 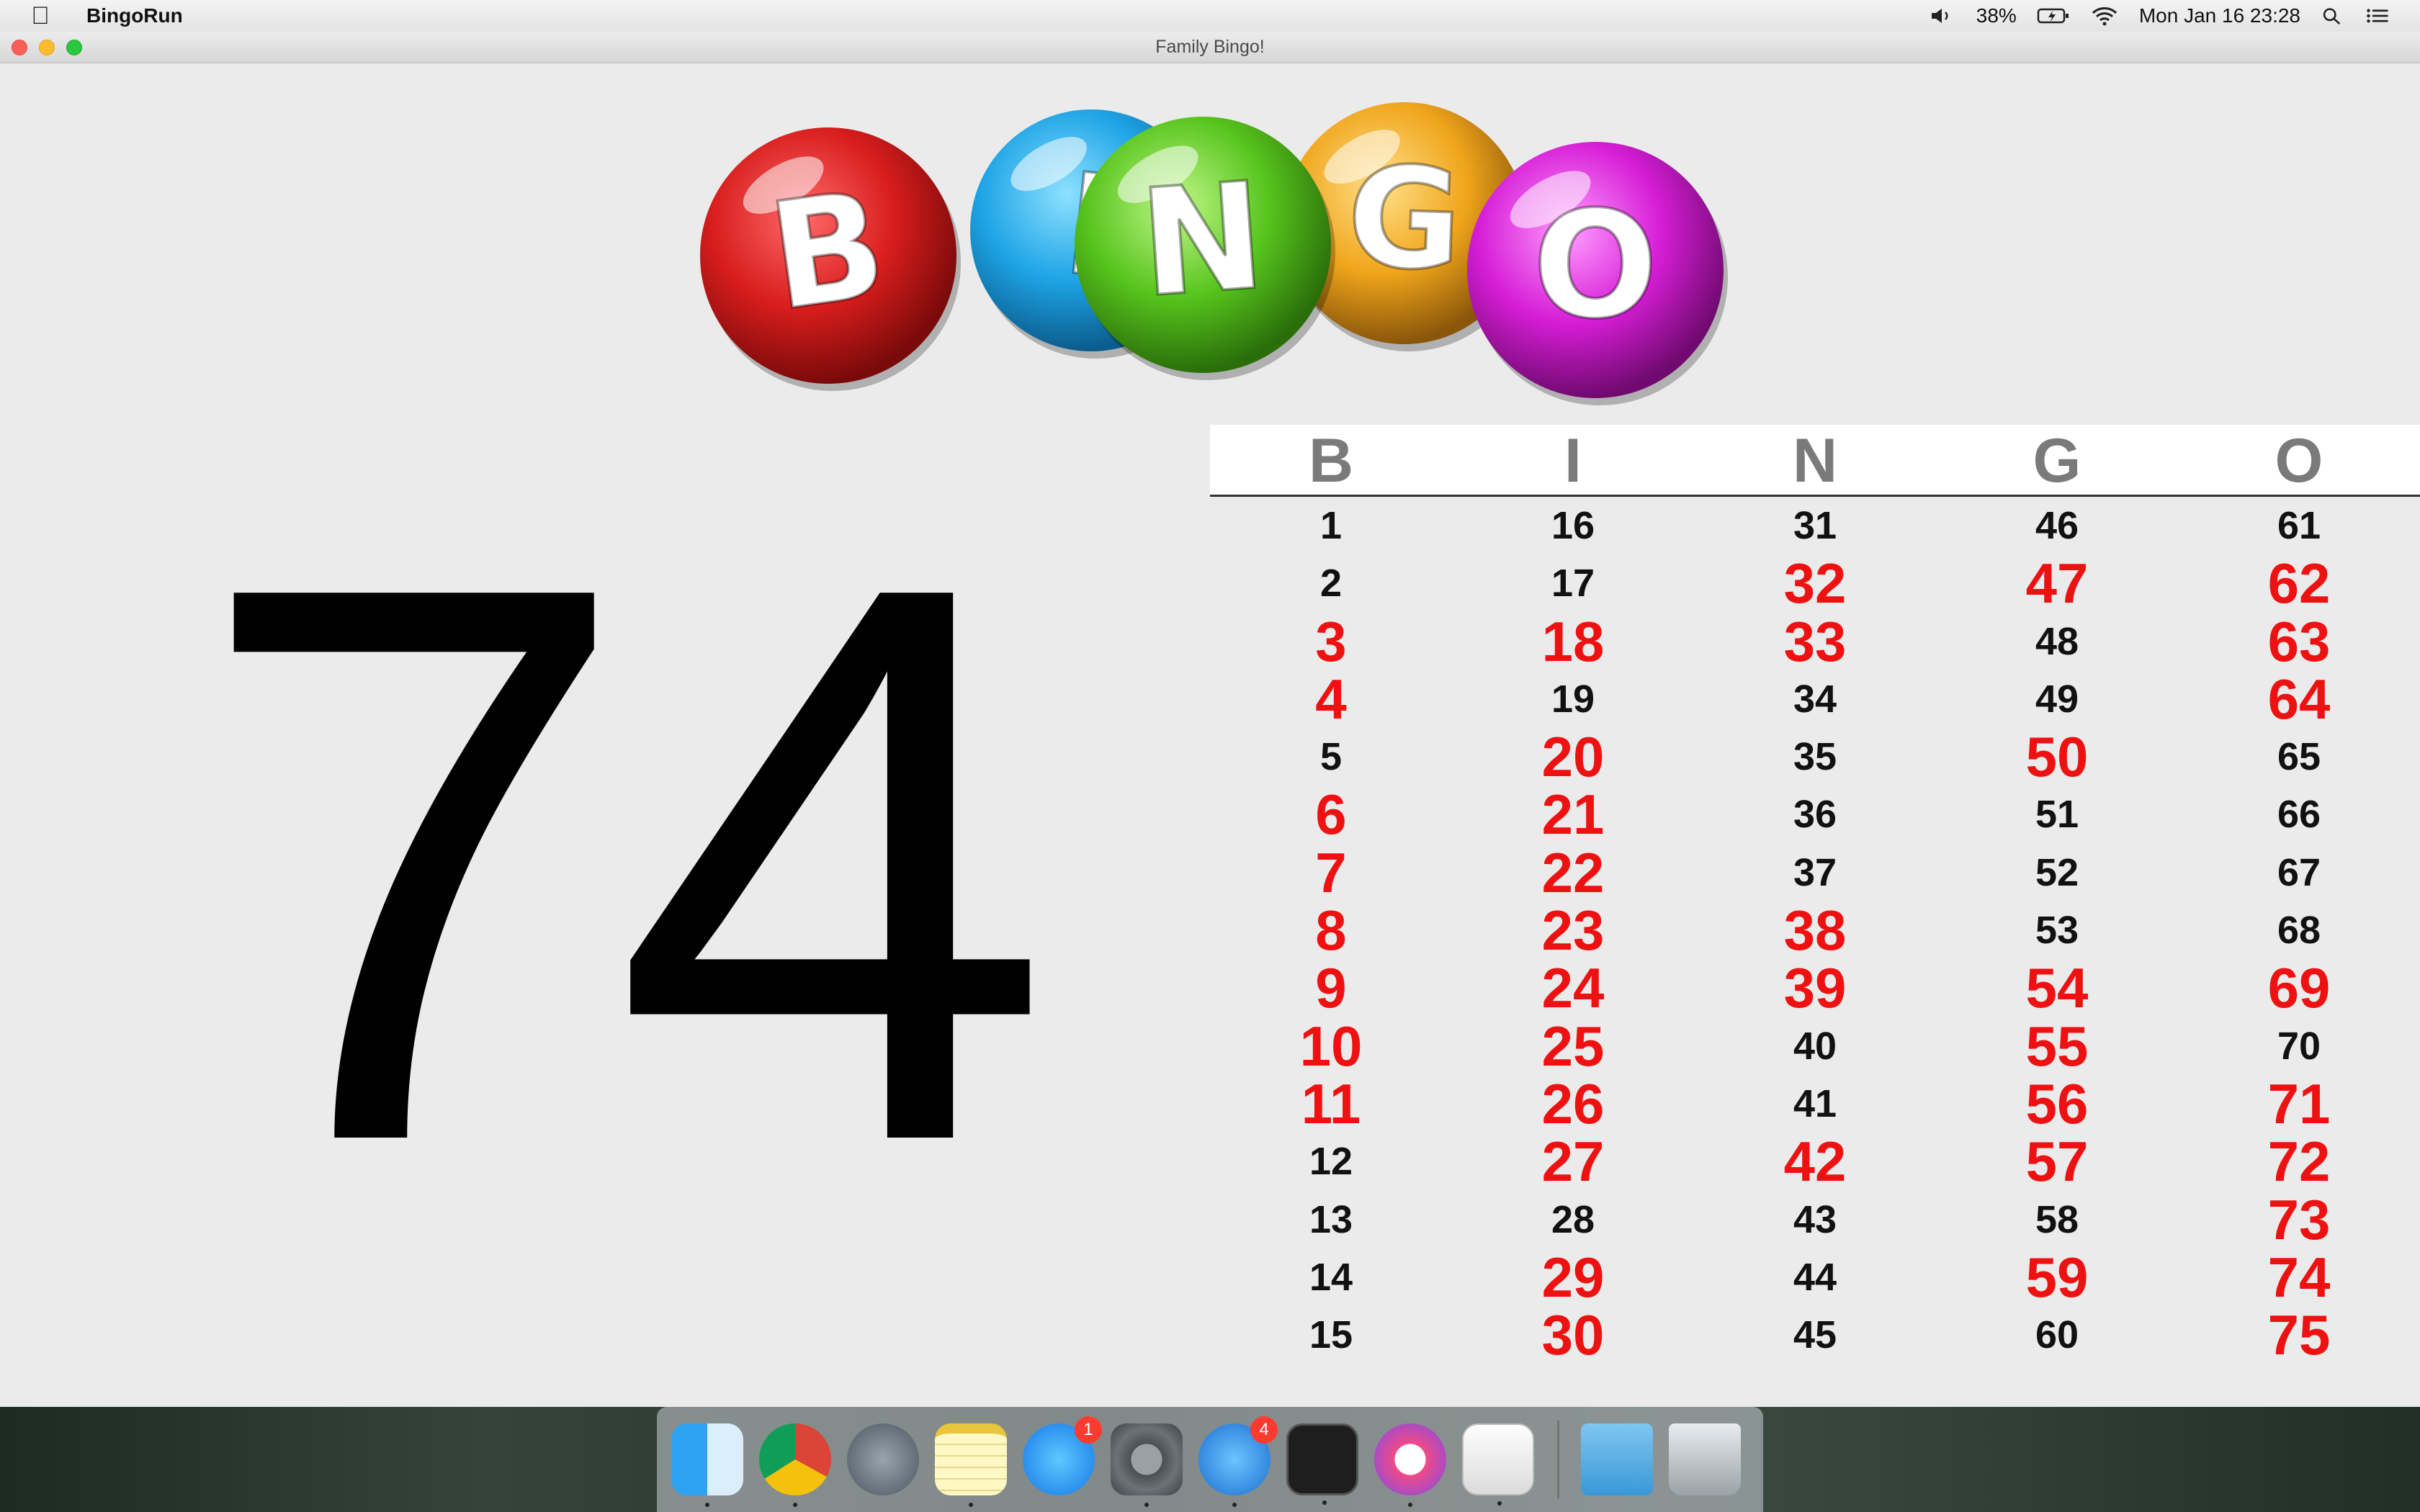 I want to click on number-cell: 51, so click(x=2057, y=815).